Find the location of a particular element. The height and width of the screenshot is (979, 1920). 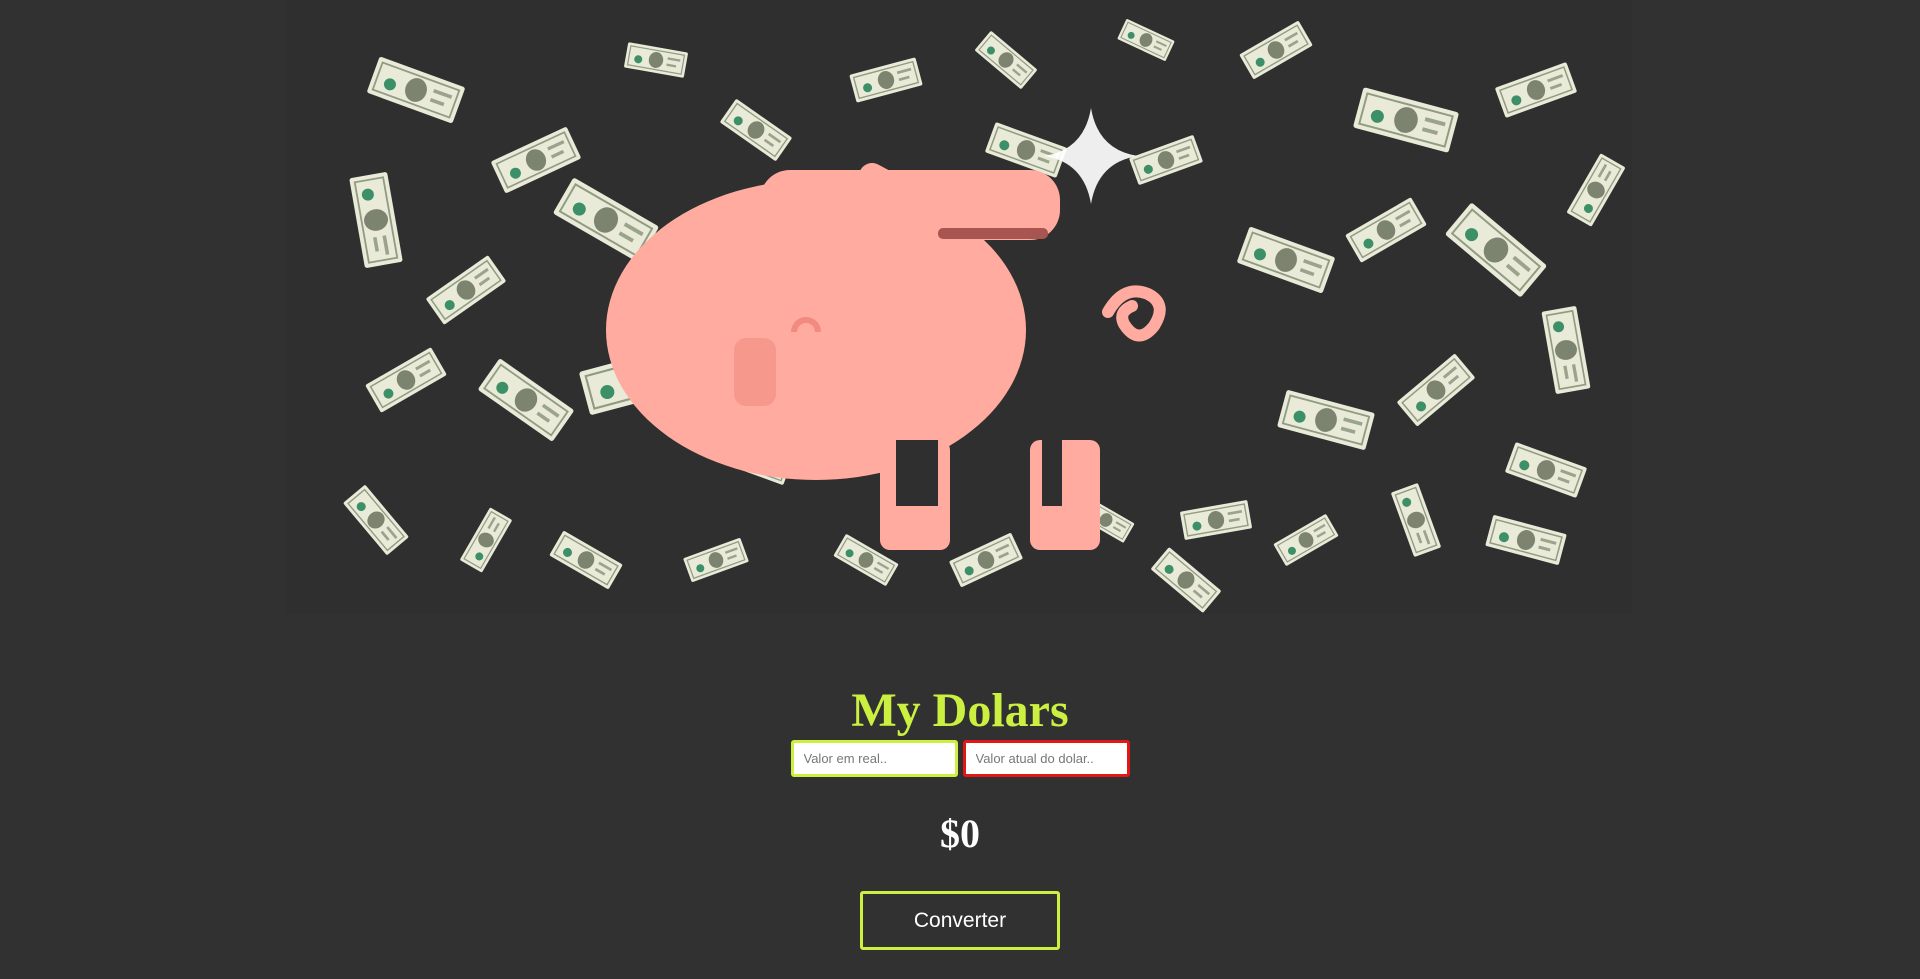

dollar-rate-input is located at coordinates (1046, 758).